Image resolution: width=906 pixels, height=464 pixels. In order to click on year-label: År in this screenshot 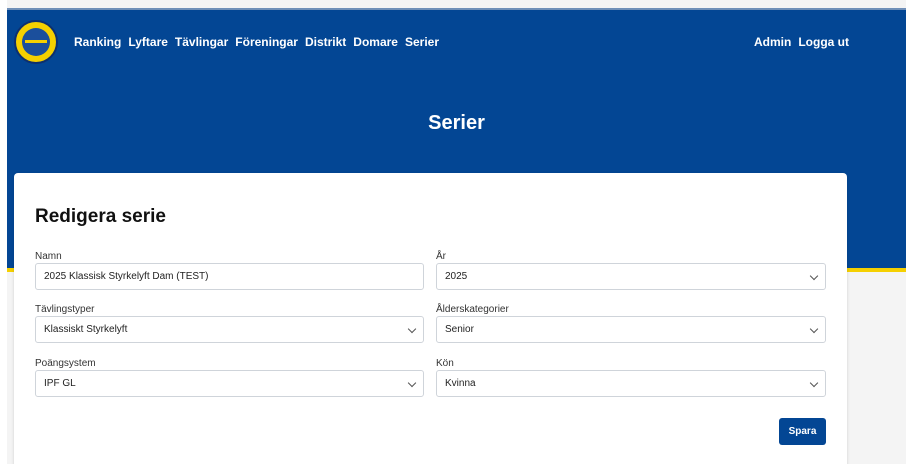, I will do `click(441, 256)`.